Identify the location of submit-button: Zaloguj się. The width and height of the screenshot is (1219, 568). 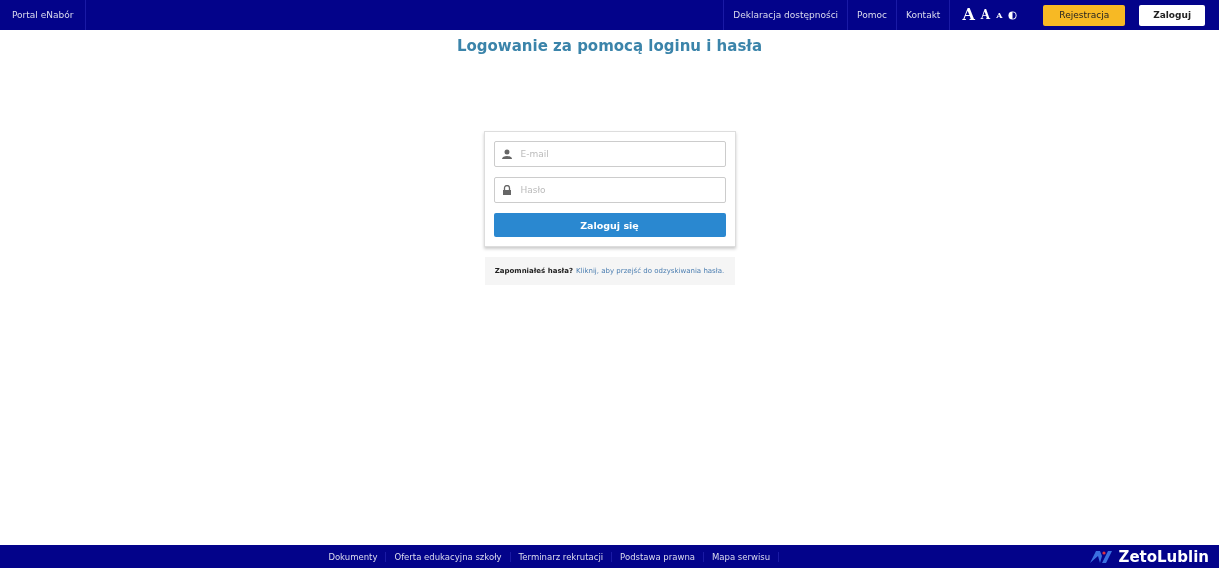
(609, 225).